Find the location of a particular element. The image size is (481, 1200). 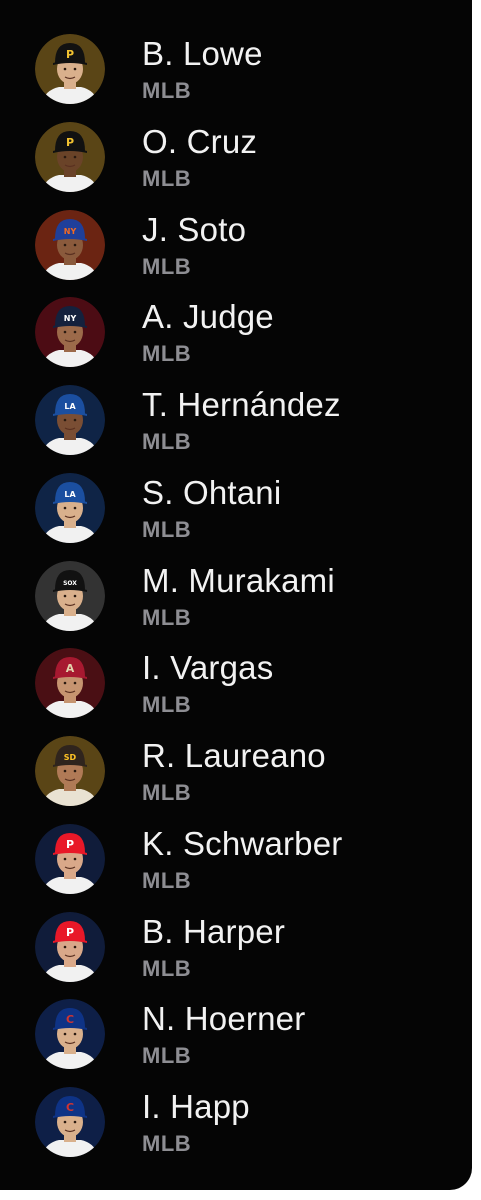

cap-logo: SD is located at coordinates (70, 757).